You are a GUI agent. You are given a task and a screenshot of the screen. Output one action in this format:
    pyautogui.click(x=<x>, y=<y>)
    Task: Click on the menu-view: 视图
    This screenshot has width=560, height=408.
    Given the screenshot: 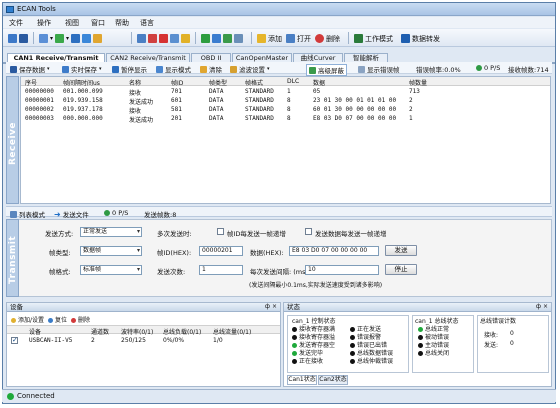 What is the action you would take?
    pyautogui.click(x=72, y=23)
    